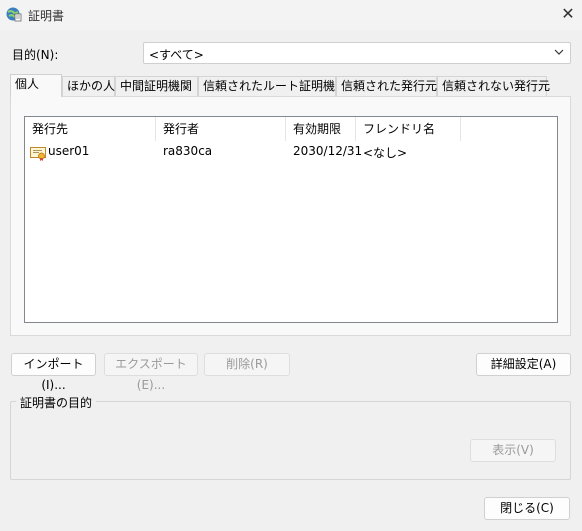  I want to click on friendly-name-cell: <なし>, so click(385, 153).